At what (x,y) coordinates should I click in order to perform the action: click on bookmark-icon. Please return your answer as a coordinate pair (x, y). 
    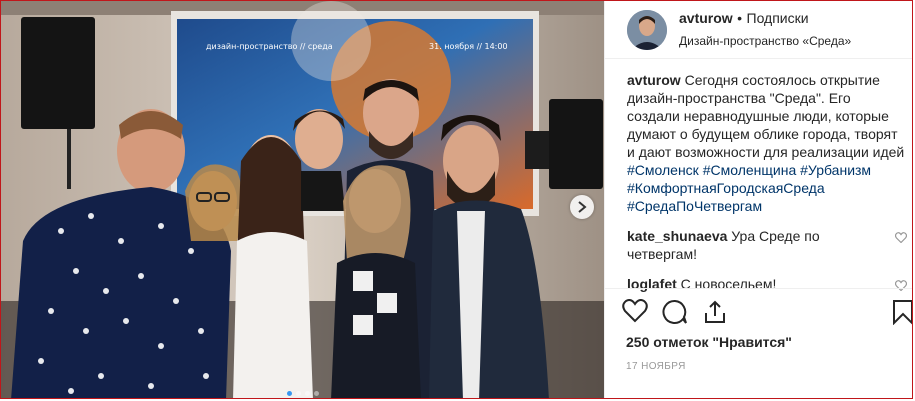
    Looking at the image, I should click on (902, 314).